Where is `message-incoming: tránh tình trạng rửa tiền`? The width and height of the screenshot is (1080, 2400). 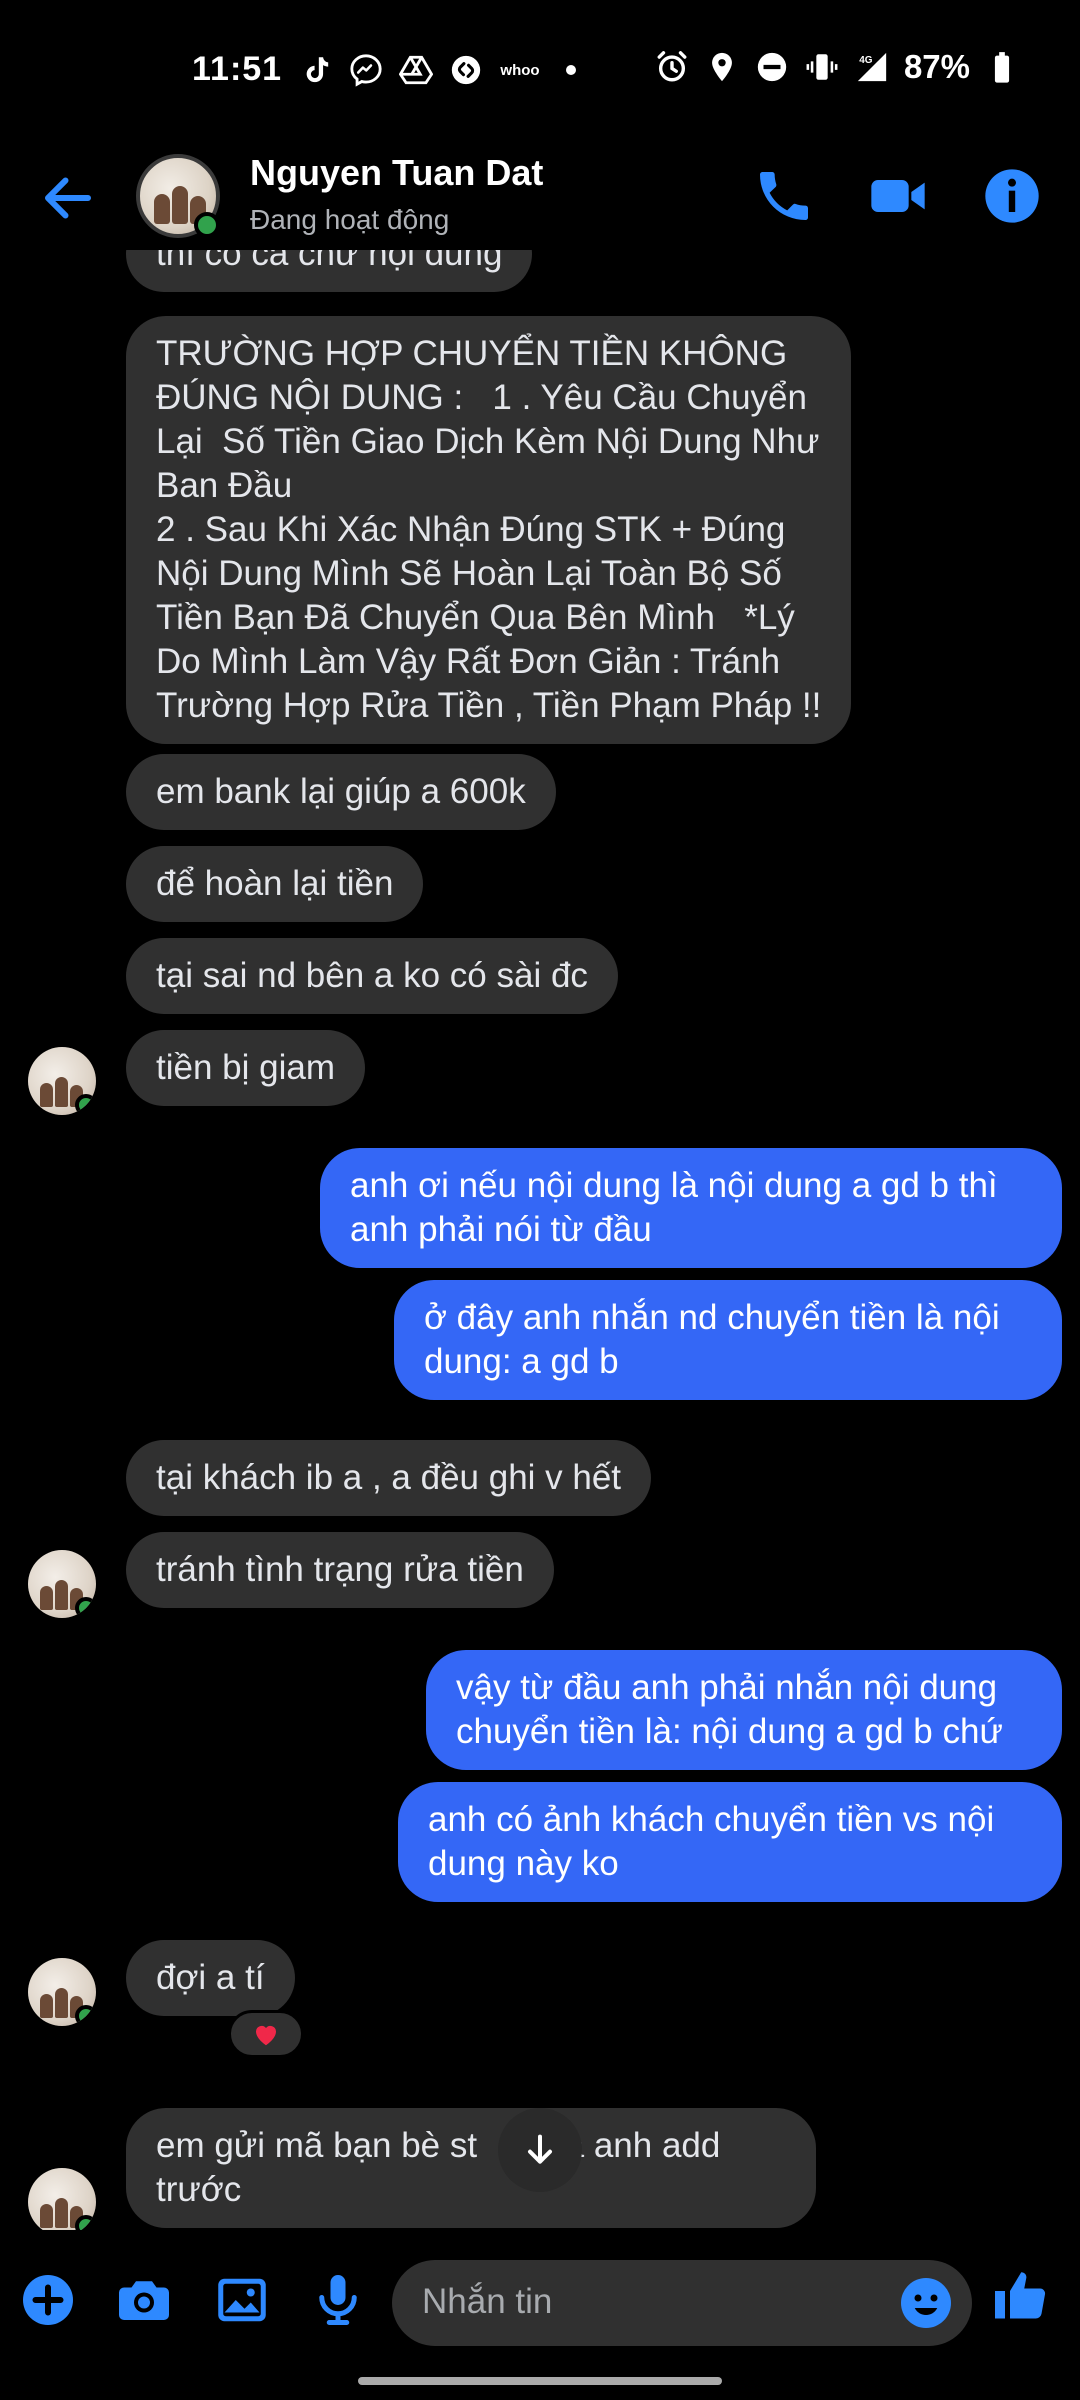
message-incoming: tránh tình trạng rửa tiền is located at coordinates (340, 1570).